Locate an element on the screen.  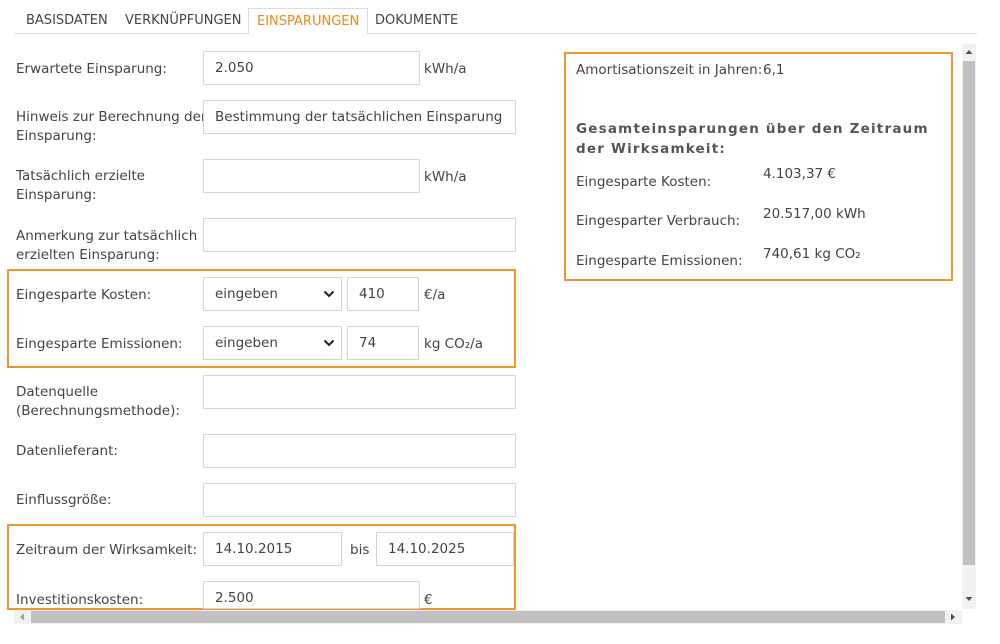
arrow-up-icon is located at coordinates (969, 52).